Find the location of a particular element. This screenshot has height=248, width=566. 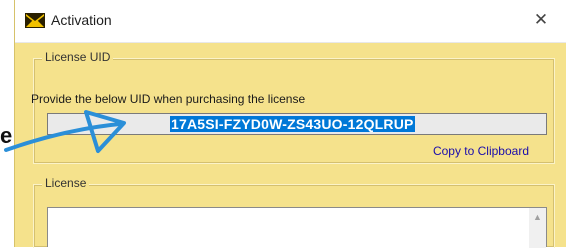

license-input: ▲ is located at coordinates (297, 227).